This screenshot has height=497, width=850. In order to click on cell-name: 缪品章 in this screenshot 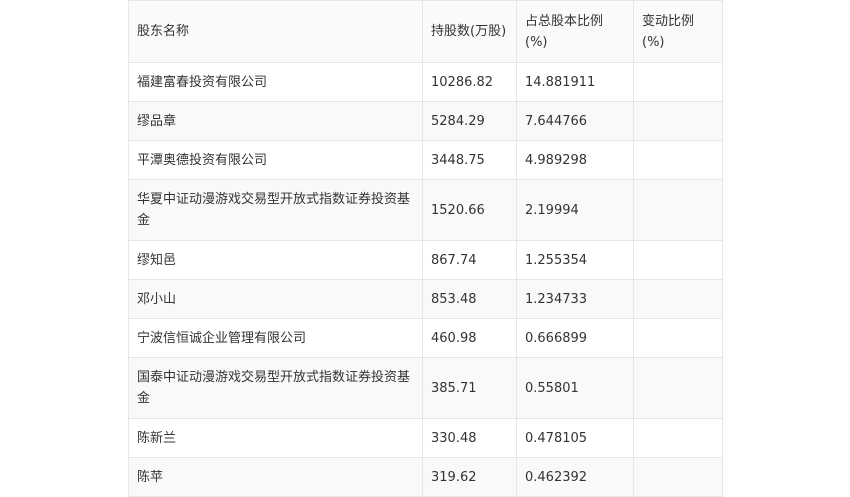, I will do `click(275, 121)`.